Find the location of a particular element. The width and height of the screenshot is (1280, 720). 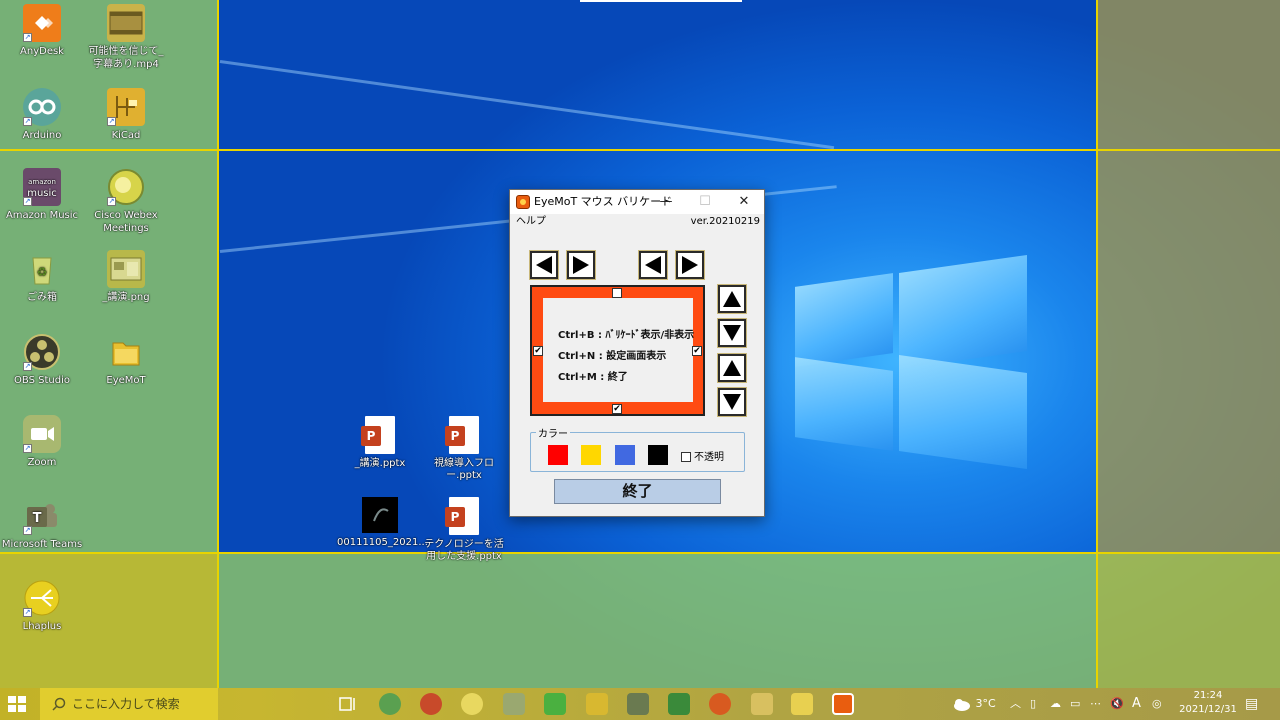

desktop-icon-eyemot-folder: EyeMoT is located at coordinates (126, 360).